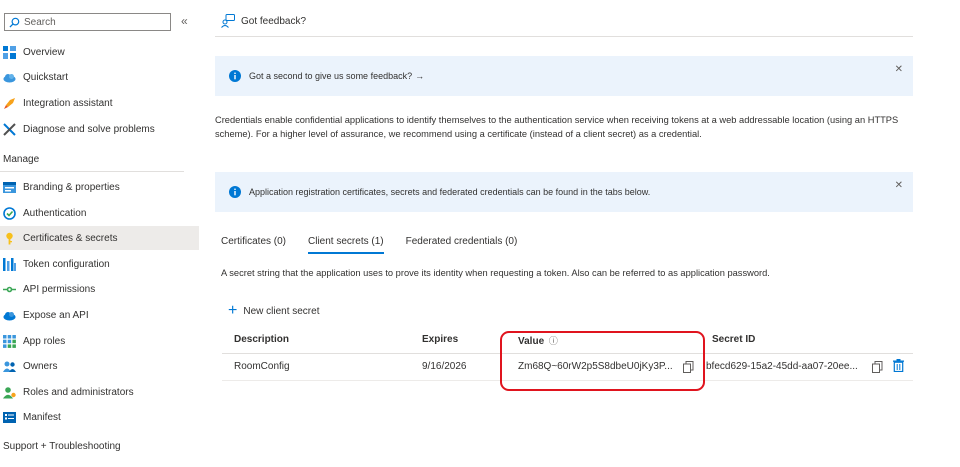  Describe the element at coordinates (99, 77) in the screenshot. I see `sidebar-item-quickstart: Quickstart` at that location.